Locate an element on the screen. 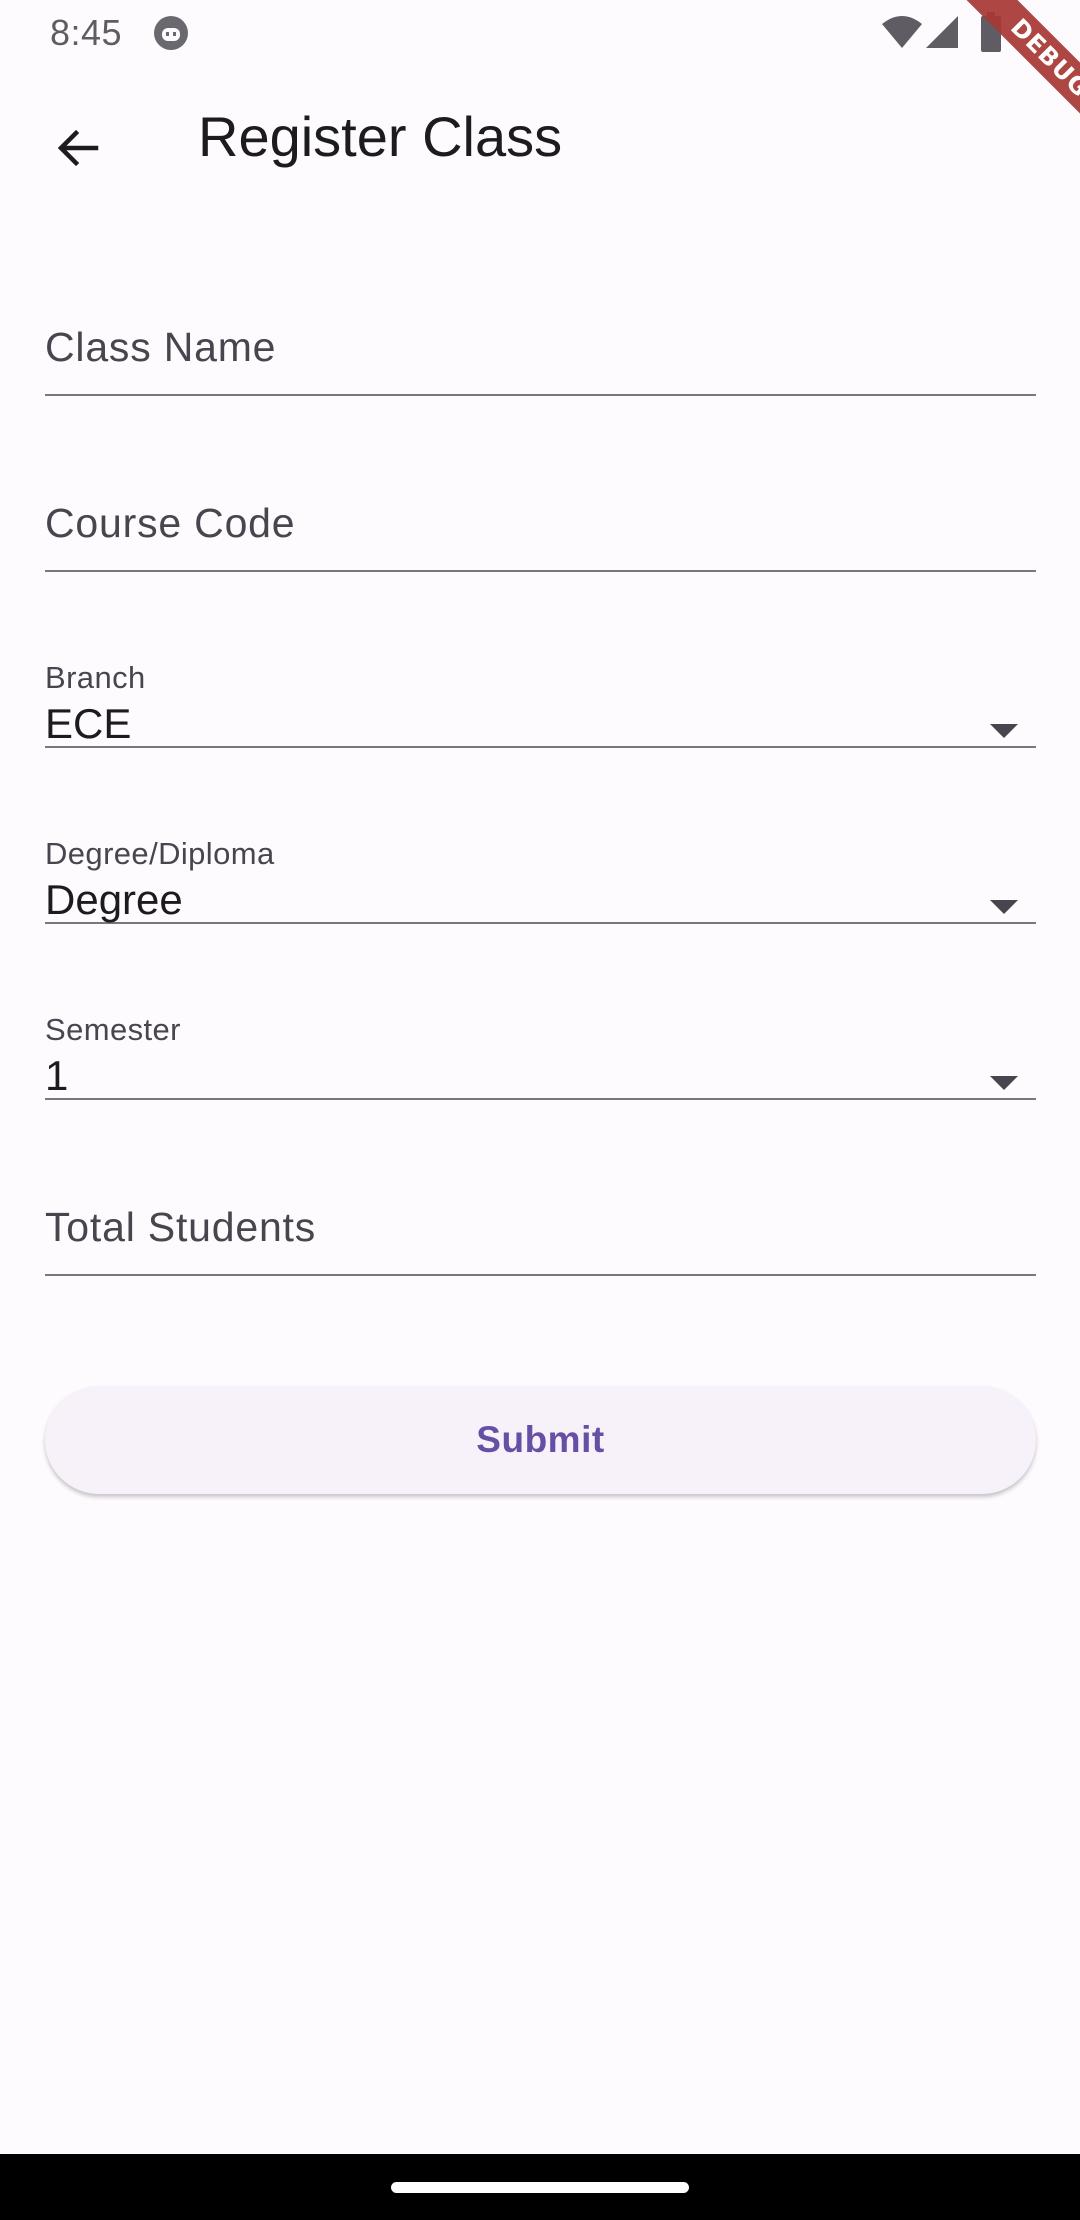 The image size is (1080, 2220). branch-value: ECE is located at coordinates (88, 723).